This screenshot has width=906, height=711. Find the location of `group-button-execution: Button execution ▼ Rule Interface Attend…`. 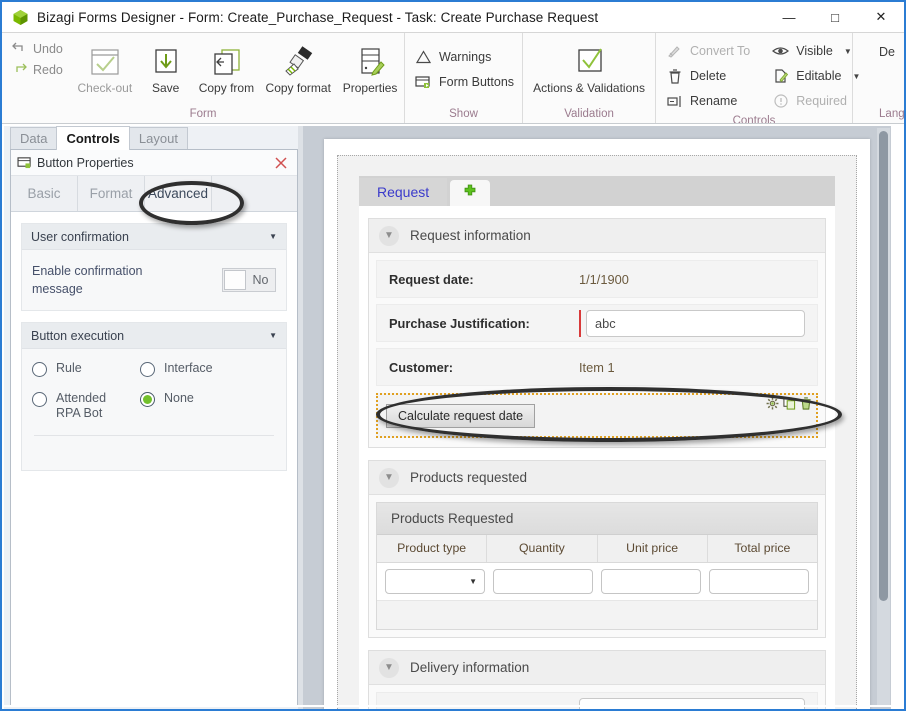

group-button-execution: Button execution ▼ Rule Interface Attend… is located at coordinates (154, 396).